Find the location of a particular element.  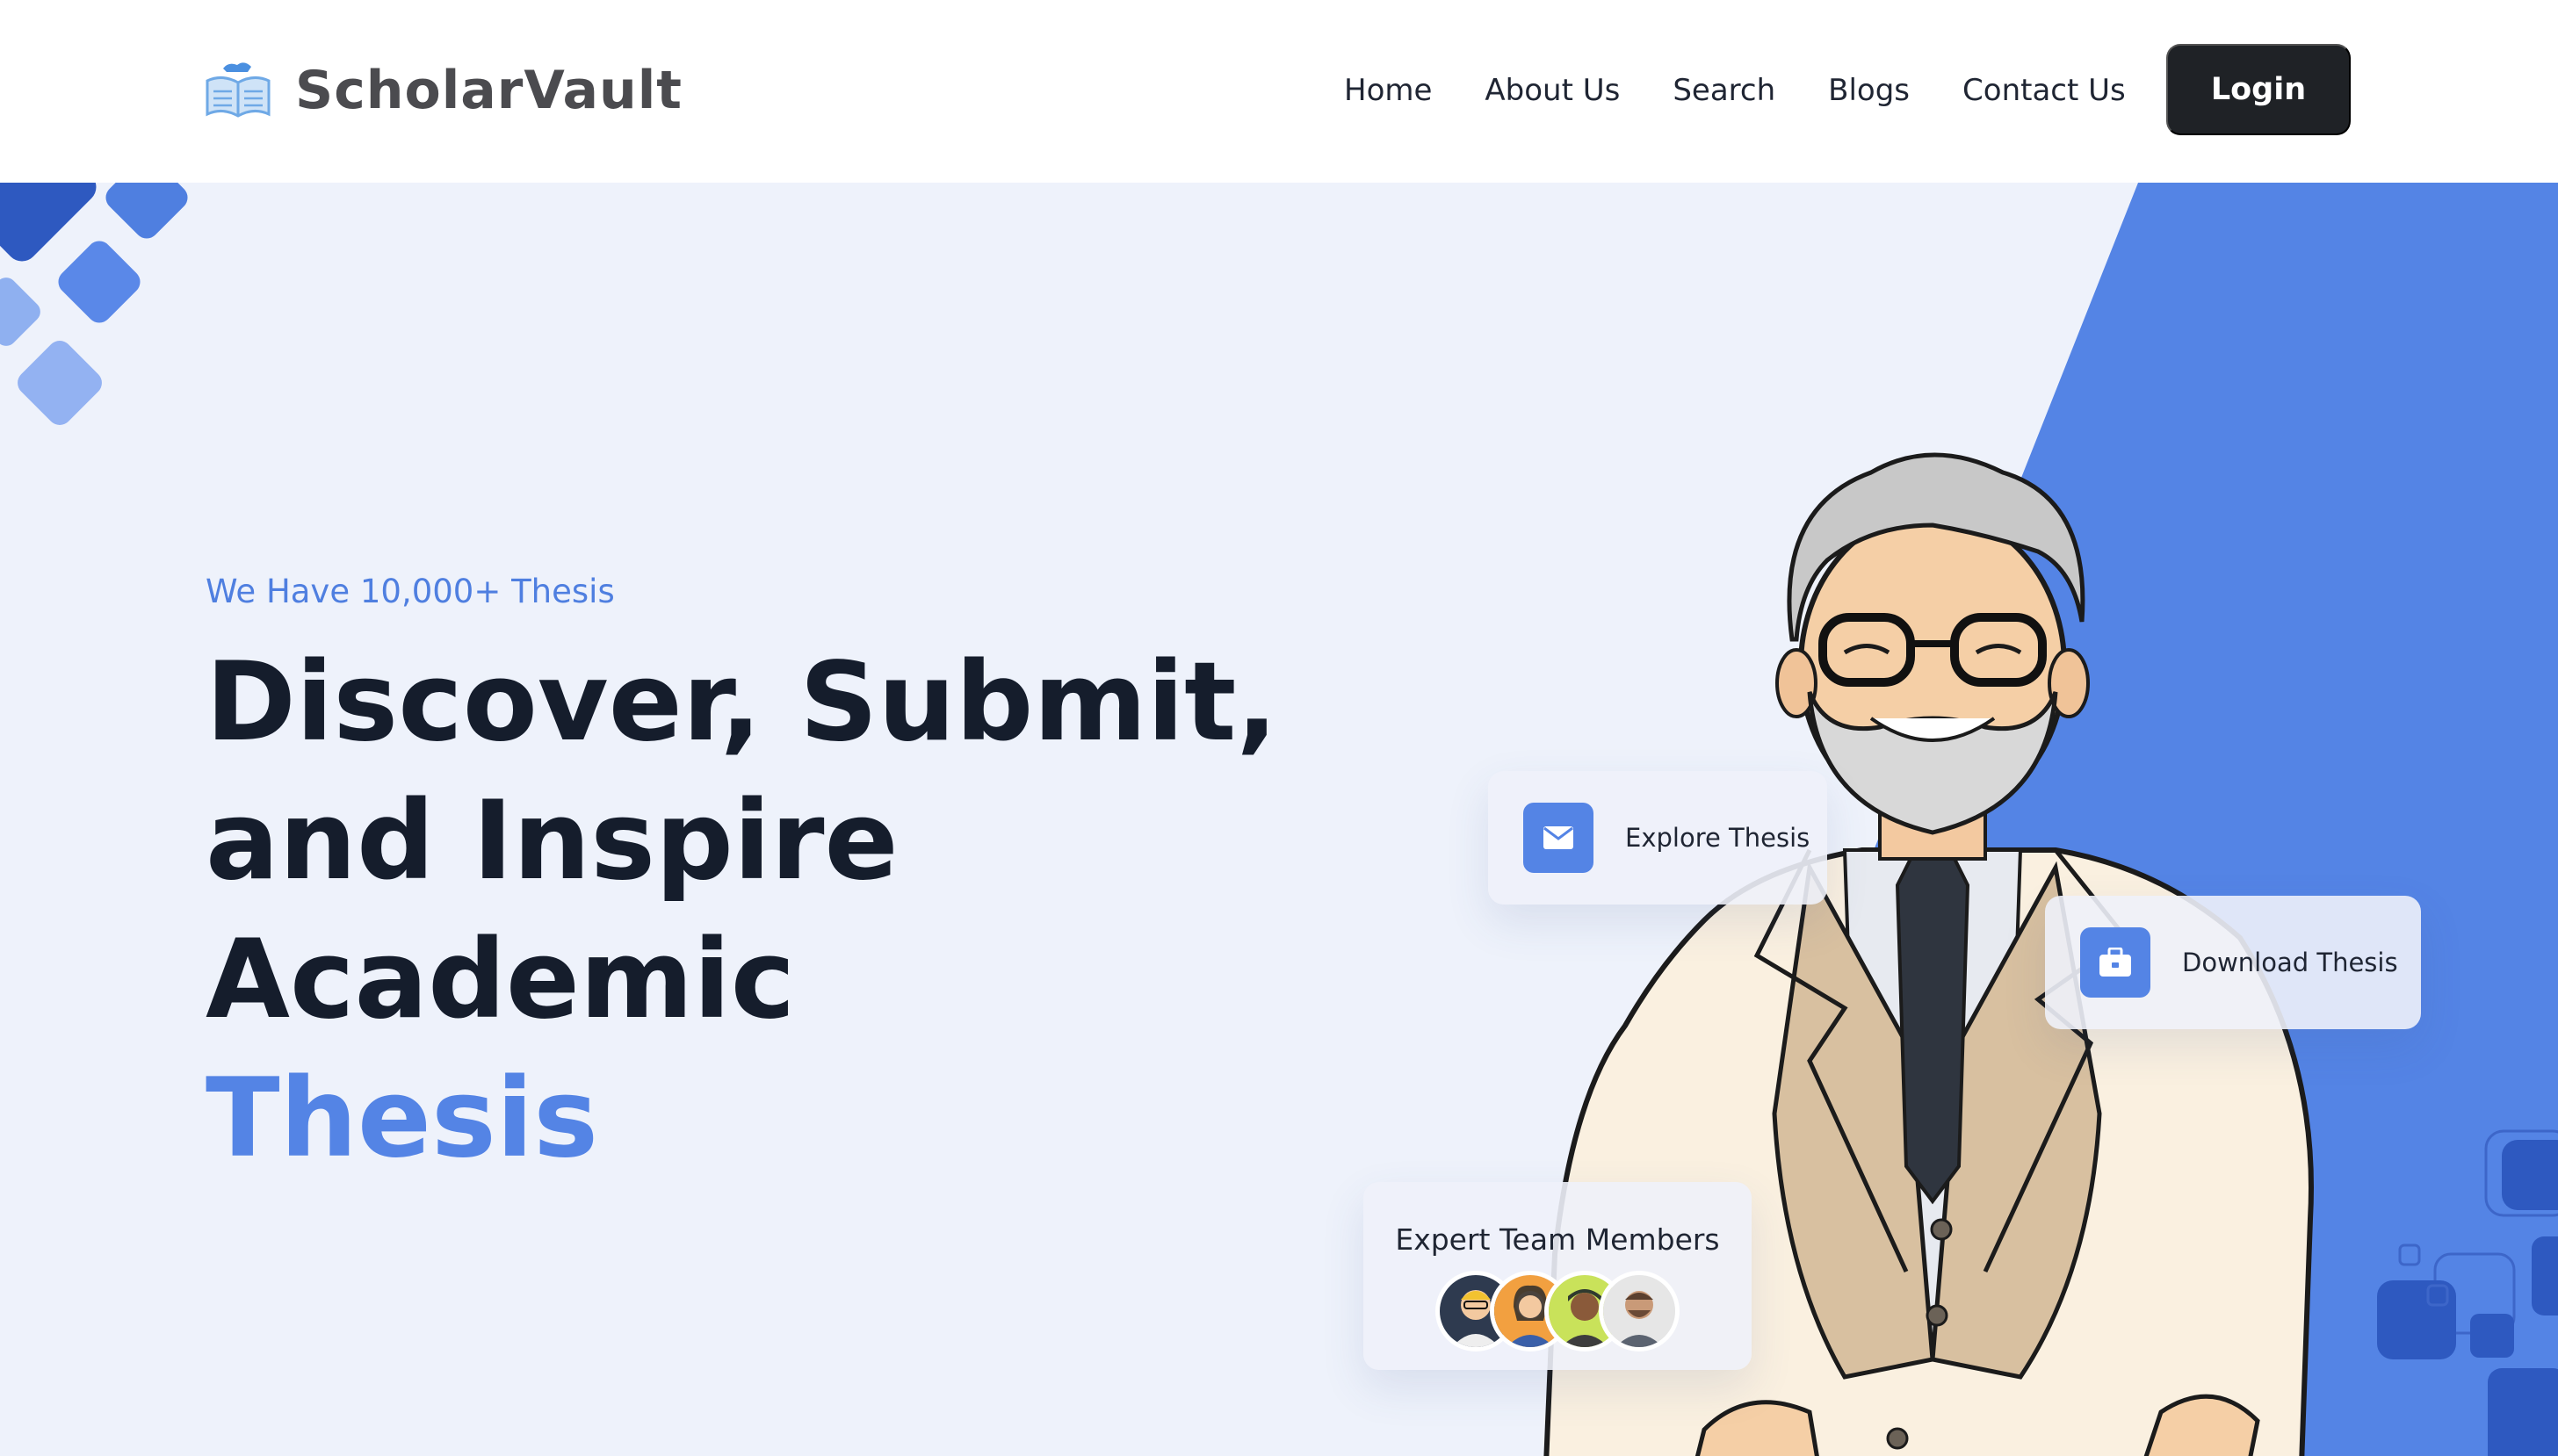

avatar is located at coordinates (1639, 1311).